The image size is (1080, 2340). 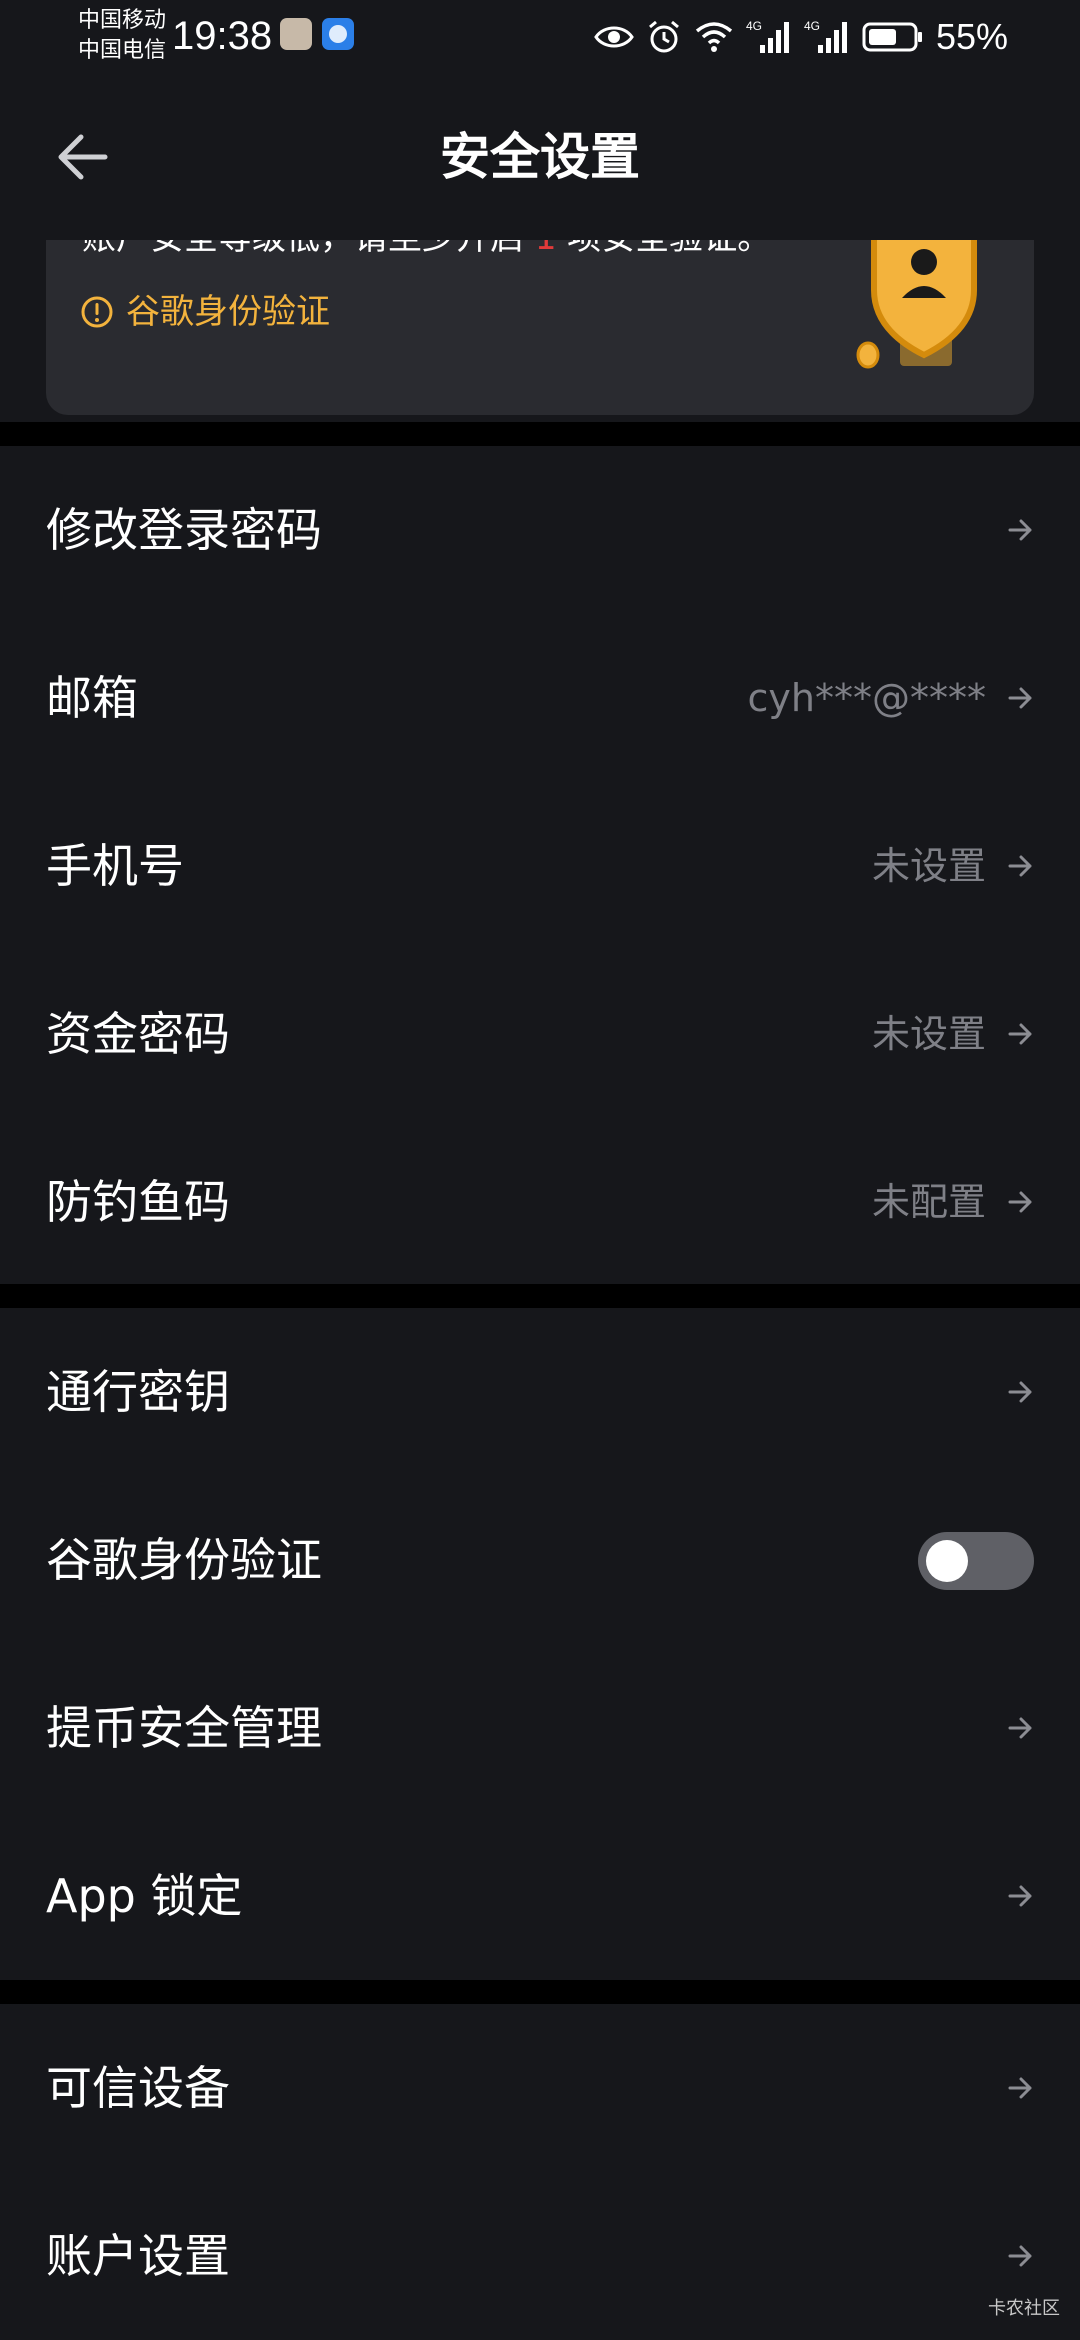 What do you see at coordinates (971, 36) in the screenshot?
I see `battery-percent: 55%` at bounding box center [971, 36].